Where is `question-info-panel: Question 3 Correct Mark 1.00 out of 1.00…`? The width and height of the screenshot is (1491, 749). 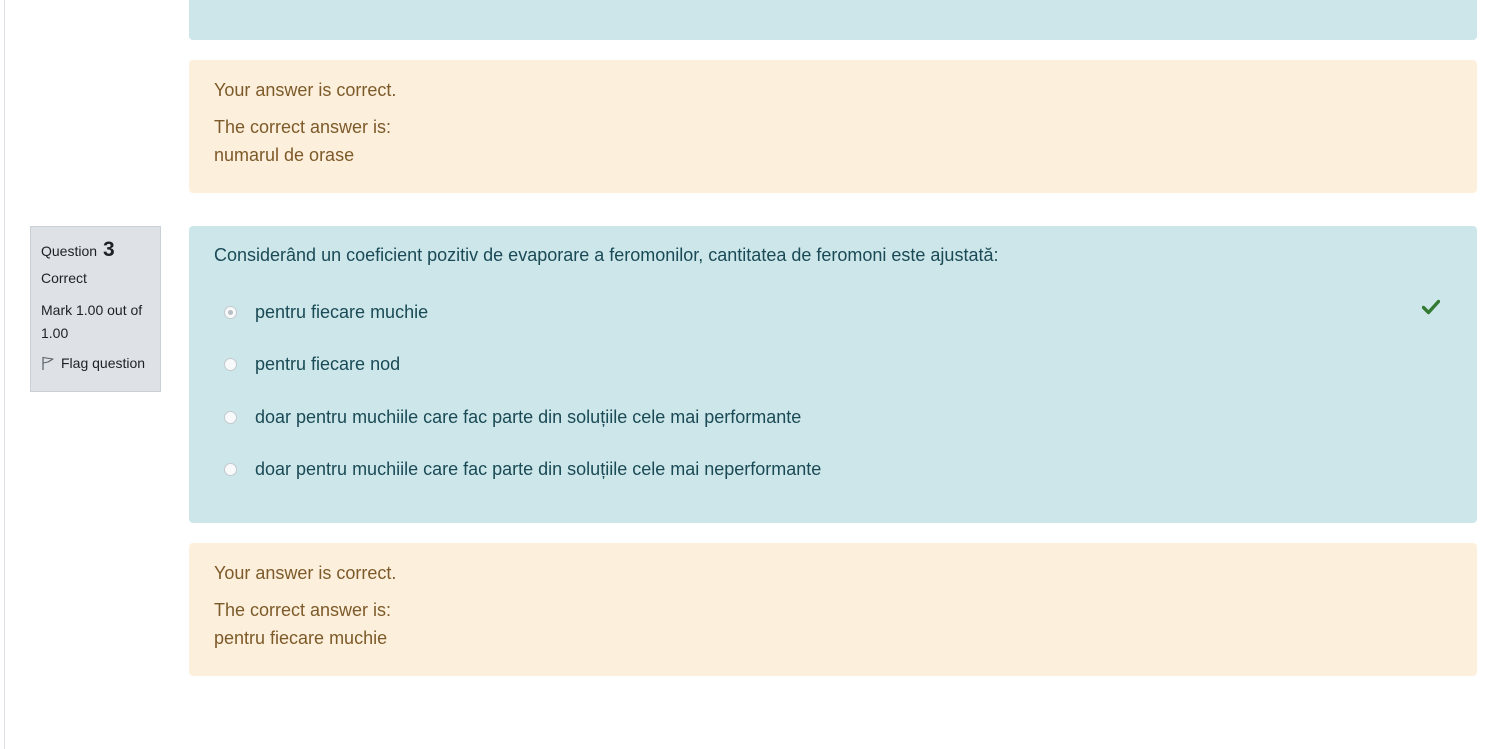
question-info-panel: Question 3 Correct Mark 1.00 out of 1.00… is located at coordinates (95, 309).